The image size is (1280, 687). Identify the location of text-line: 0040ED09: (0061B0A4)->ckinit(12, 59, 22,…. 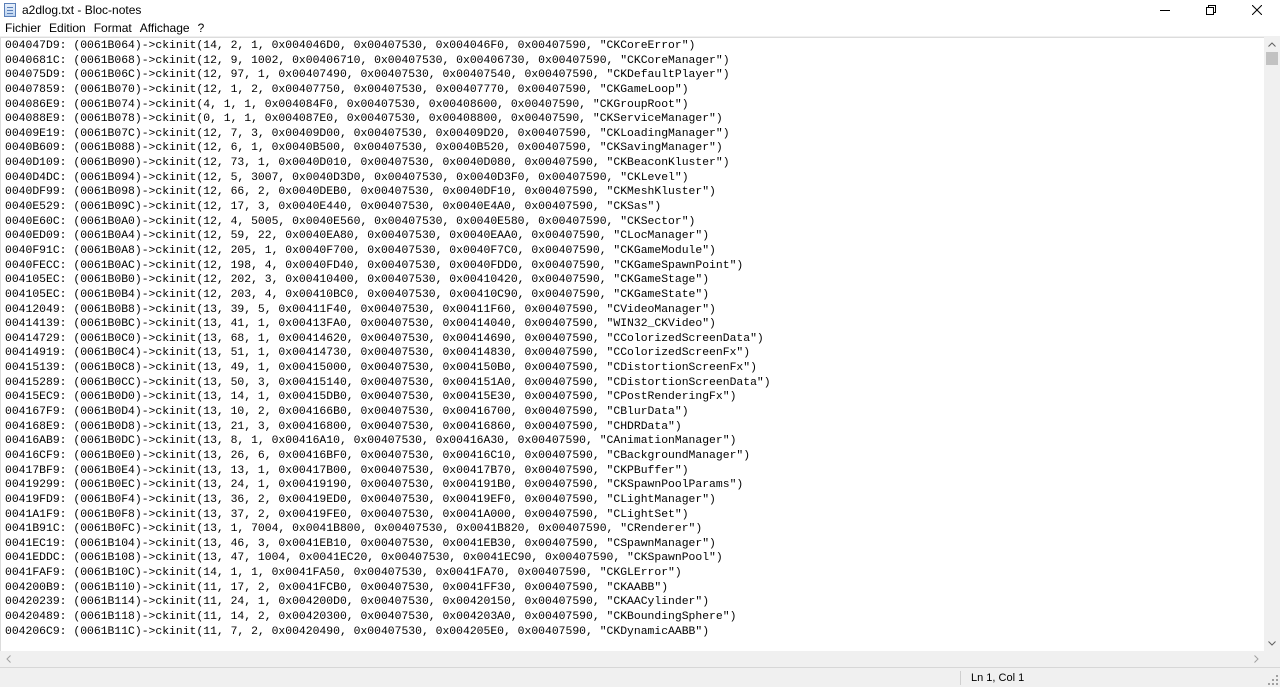
(357, 236).